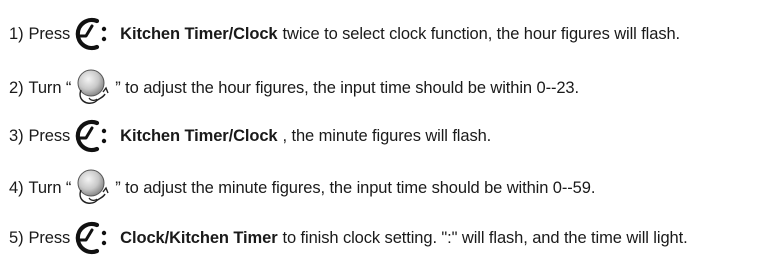 This screenshot has width=766, height=265. What do you see at coordinates (199, 237) in the screenshot?
I see `button-name: Clock/Kitchen Timer` at bounding box center [199, 237].